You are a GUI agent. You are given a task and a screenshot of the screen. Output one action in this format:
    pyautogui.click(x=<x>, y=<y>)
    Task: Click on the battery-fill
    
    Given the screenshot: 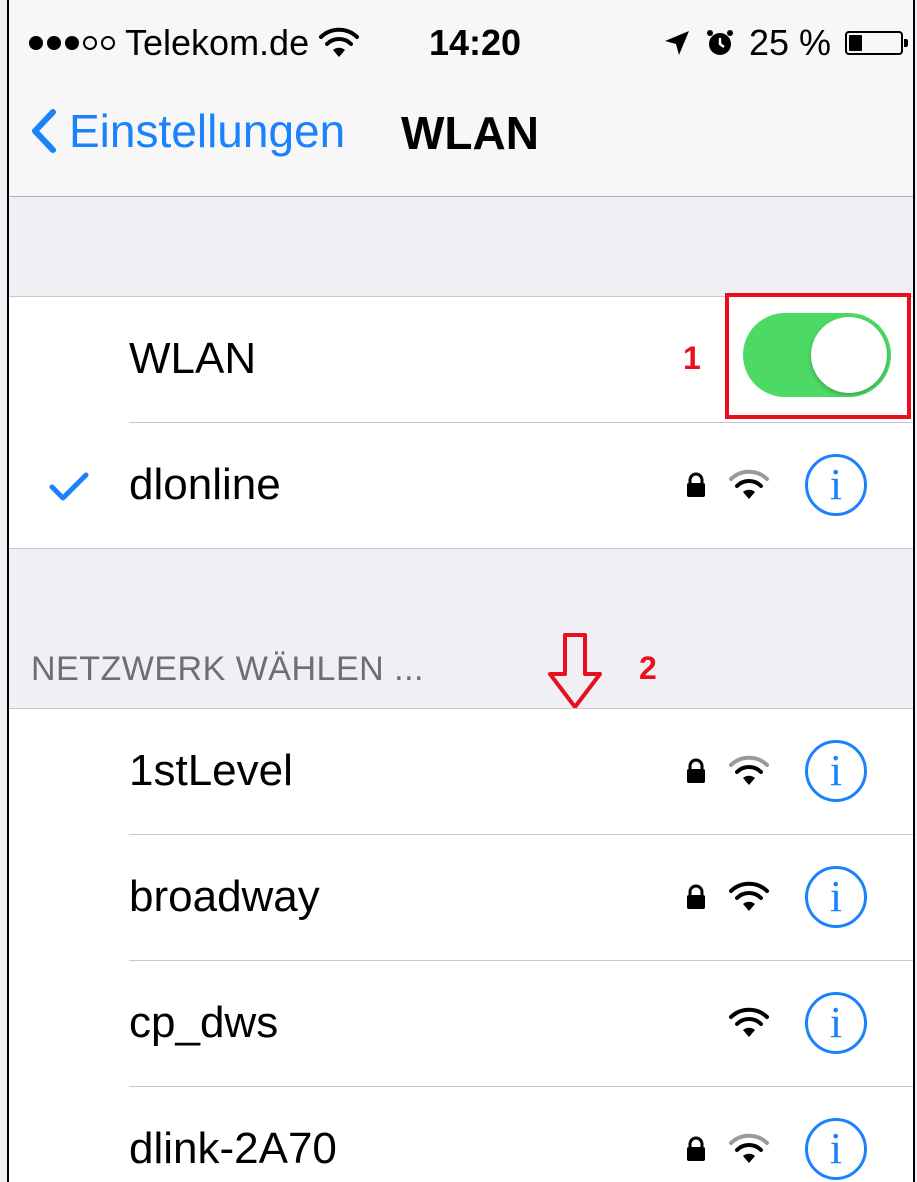 What is the action you would take?
    pyautogui.click(x=855, y=43)
    